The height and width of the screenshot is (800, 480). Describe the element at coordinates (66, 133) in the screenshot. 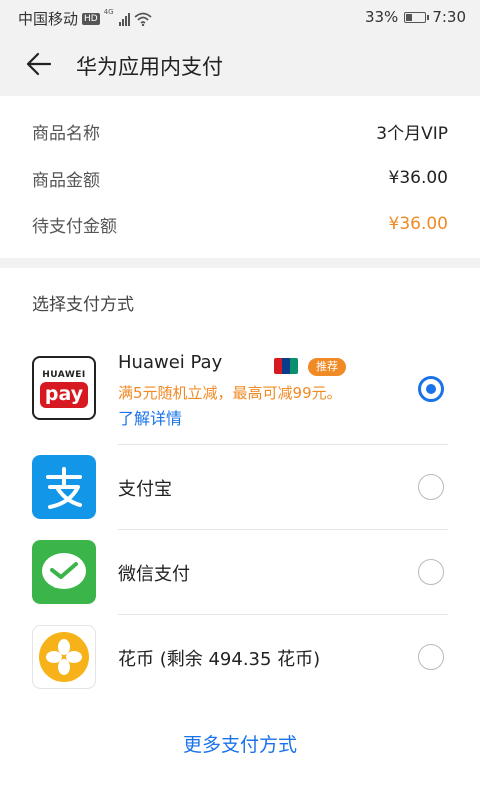

I see `product-name-label: 商品名称` at that location.